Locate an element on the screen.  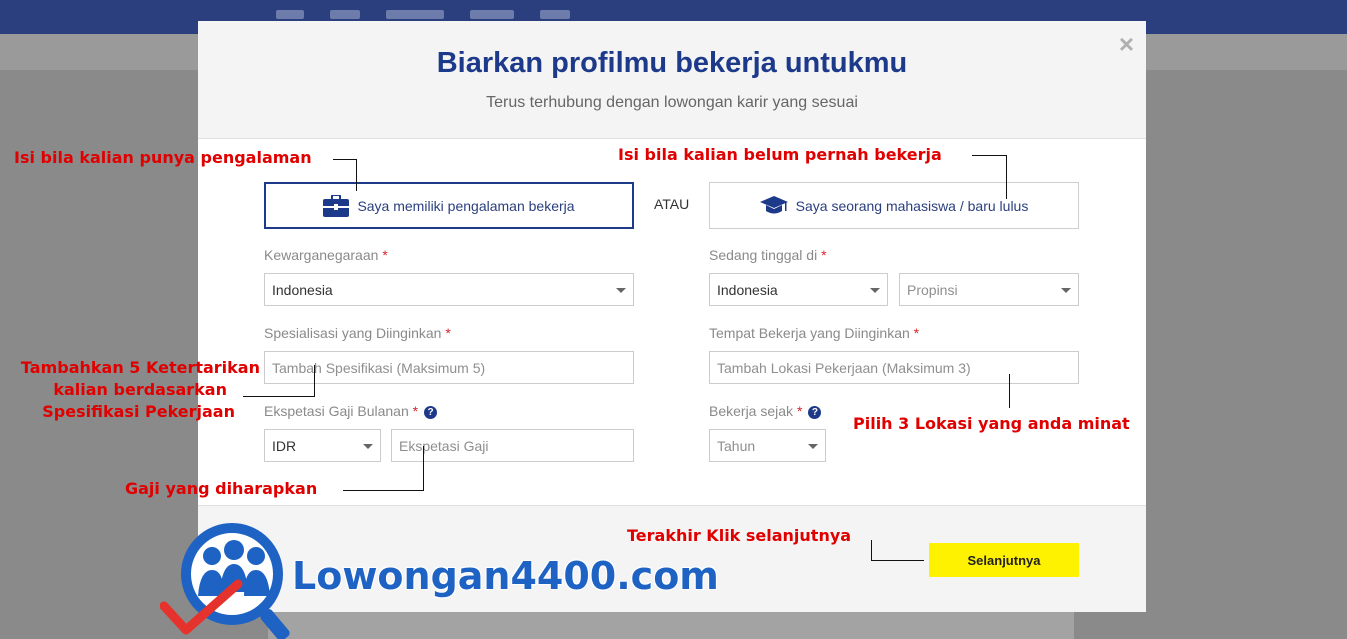
work-location-placeholder: Tambah Lokasi Pekerjaan (Maksimum 3) is located at coordinates (844, 367).